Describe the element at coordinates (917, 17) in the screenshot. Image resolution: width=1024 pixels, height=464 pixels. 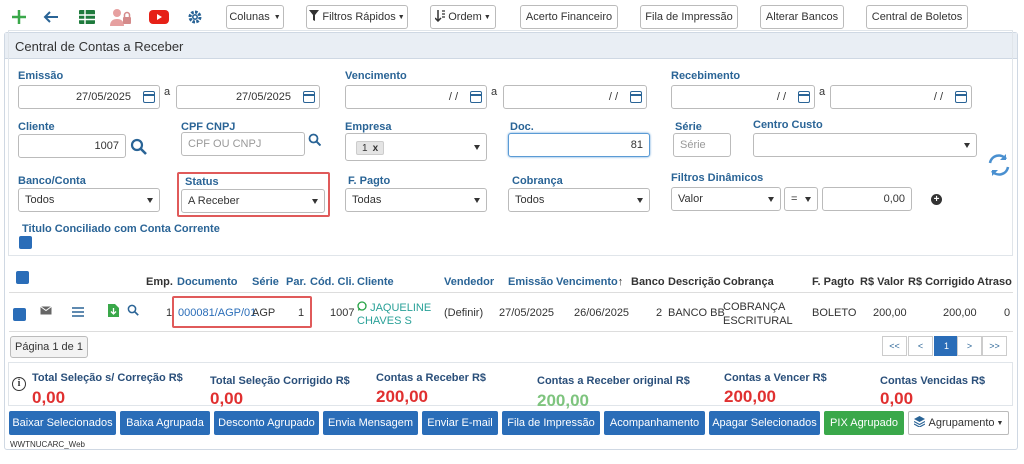
I see `central-boletos-button: Central de Boletos` at that location.